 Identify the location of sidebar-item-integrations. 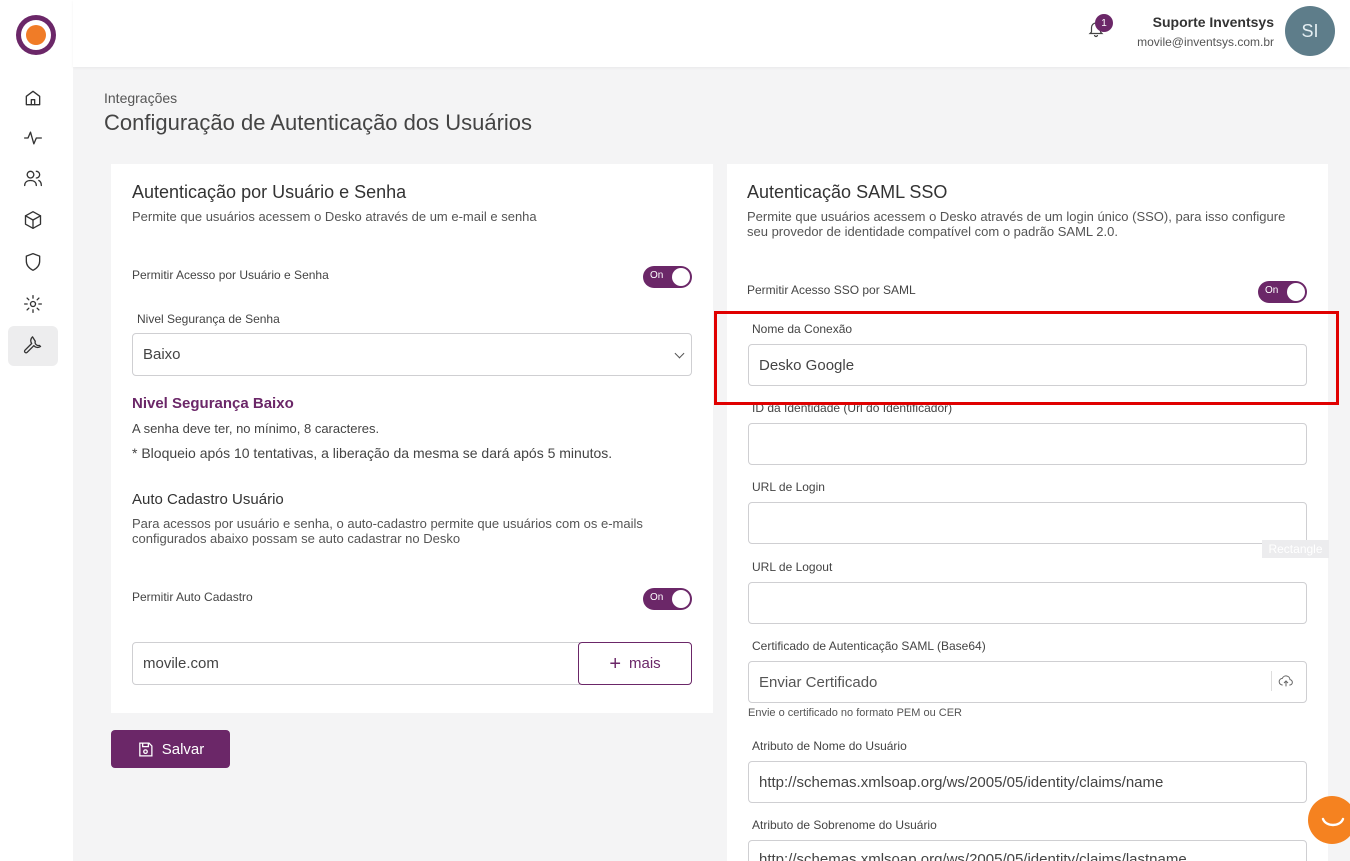
(33, 346).